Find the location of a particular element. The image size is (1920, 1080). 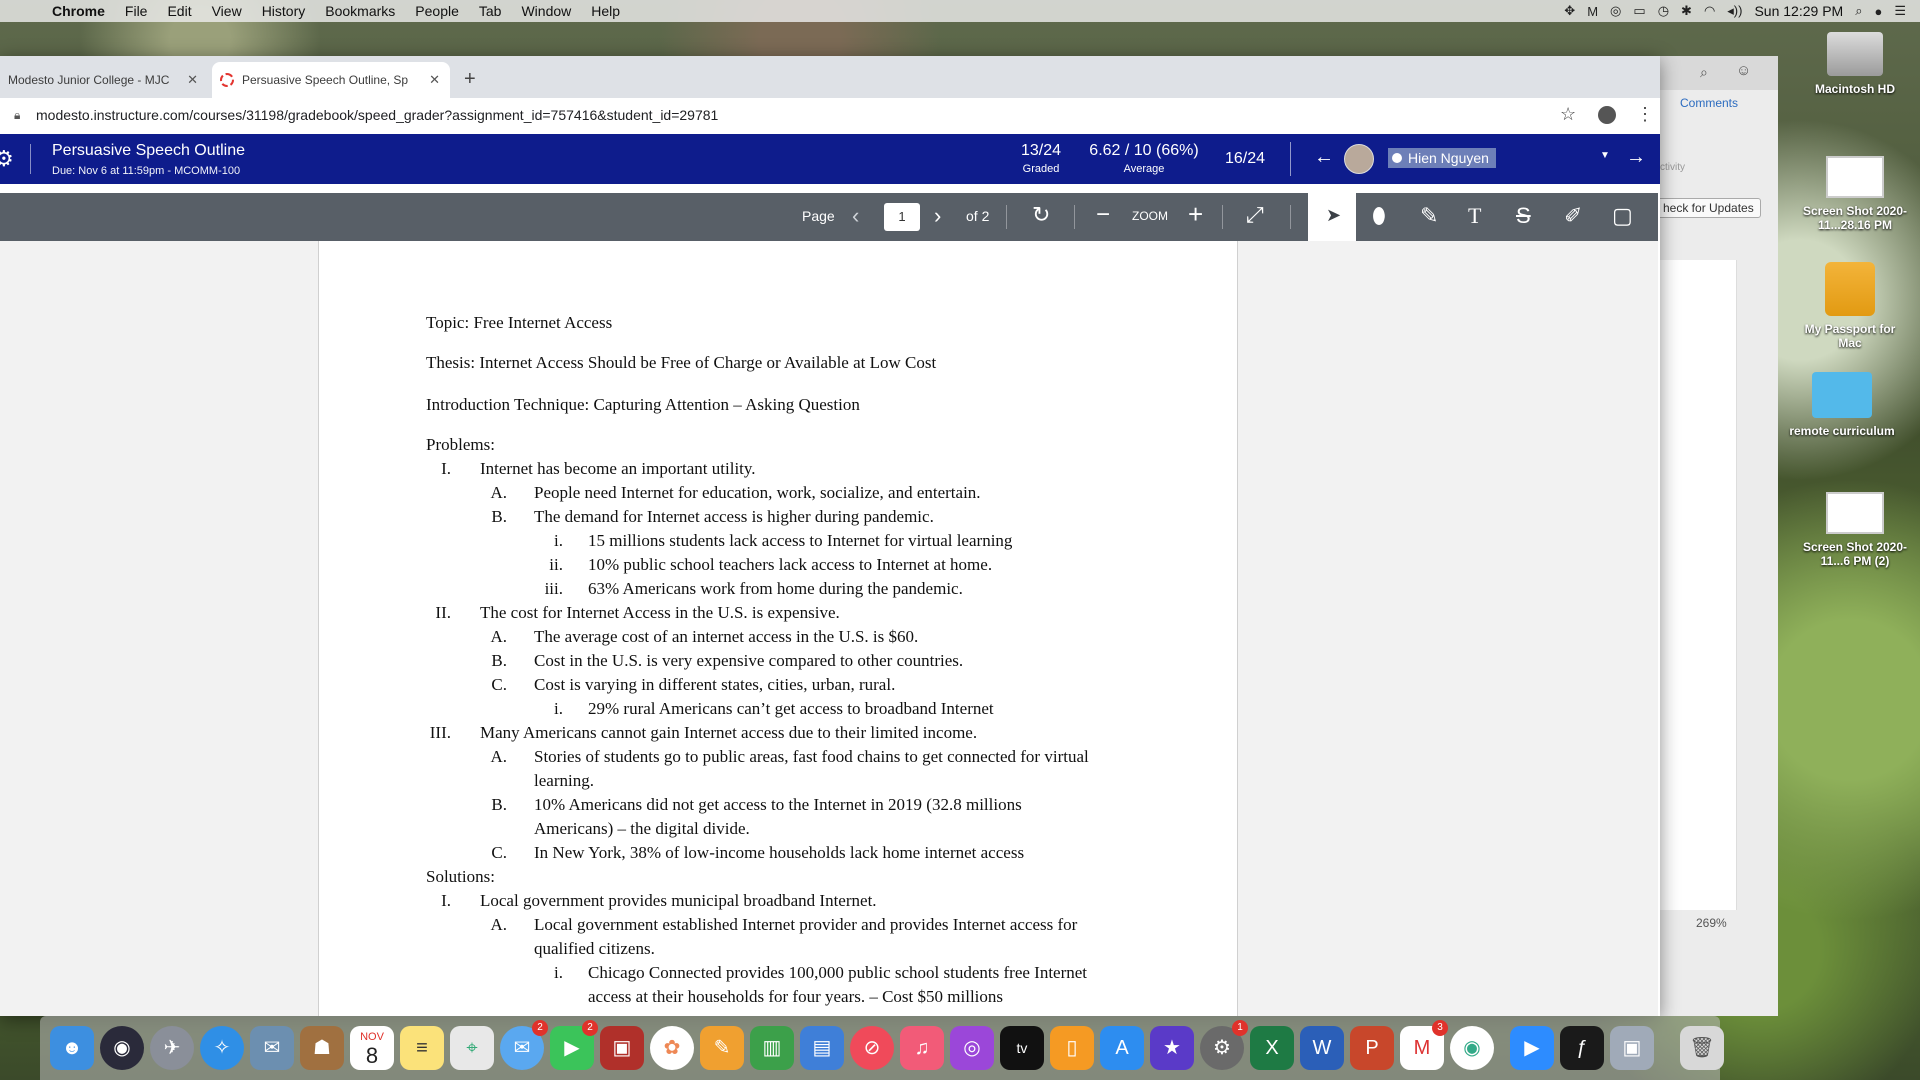

numbers-icon: ▥ is located at coordinates (772, 1048).